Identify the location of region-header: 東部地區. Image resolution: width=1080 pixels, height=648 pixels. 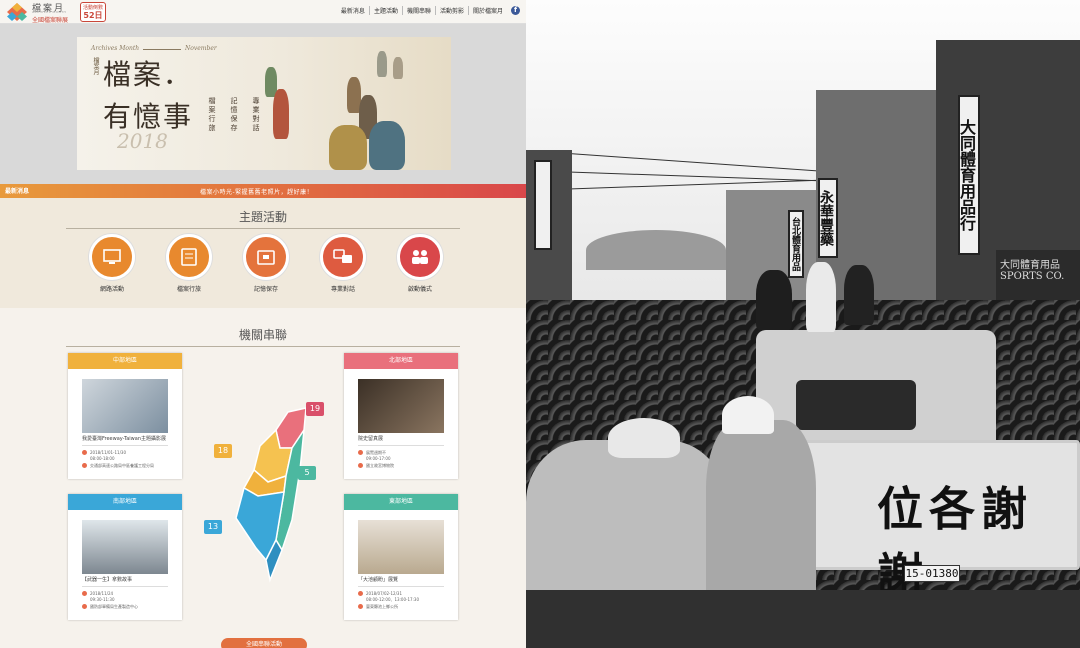
(401, 502).